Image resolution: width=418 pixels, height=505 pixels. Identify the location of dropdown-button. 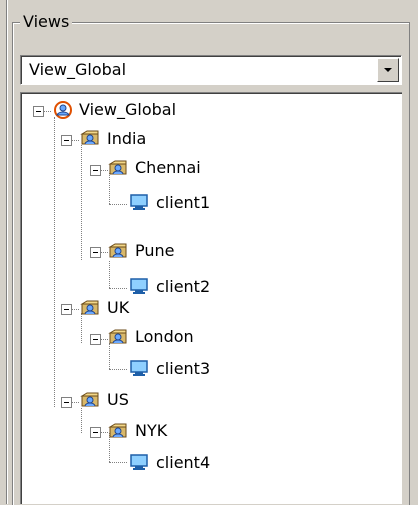
(388, 70).